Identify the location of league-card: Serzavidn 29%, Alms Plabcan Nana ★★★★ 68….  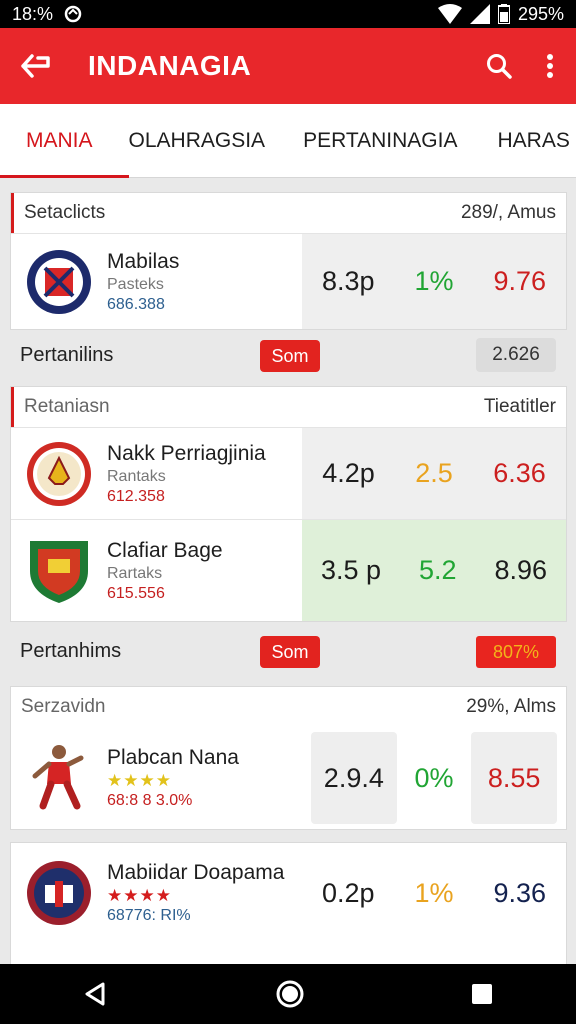
(288, 758).